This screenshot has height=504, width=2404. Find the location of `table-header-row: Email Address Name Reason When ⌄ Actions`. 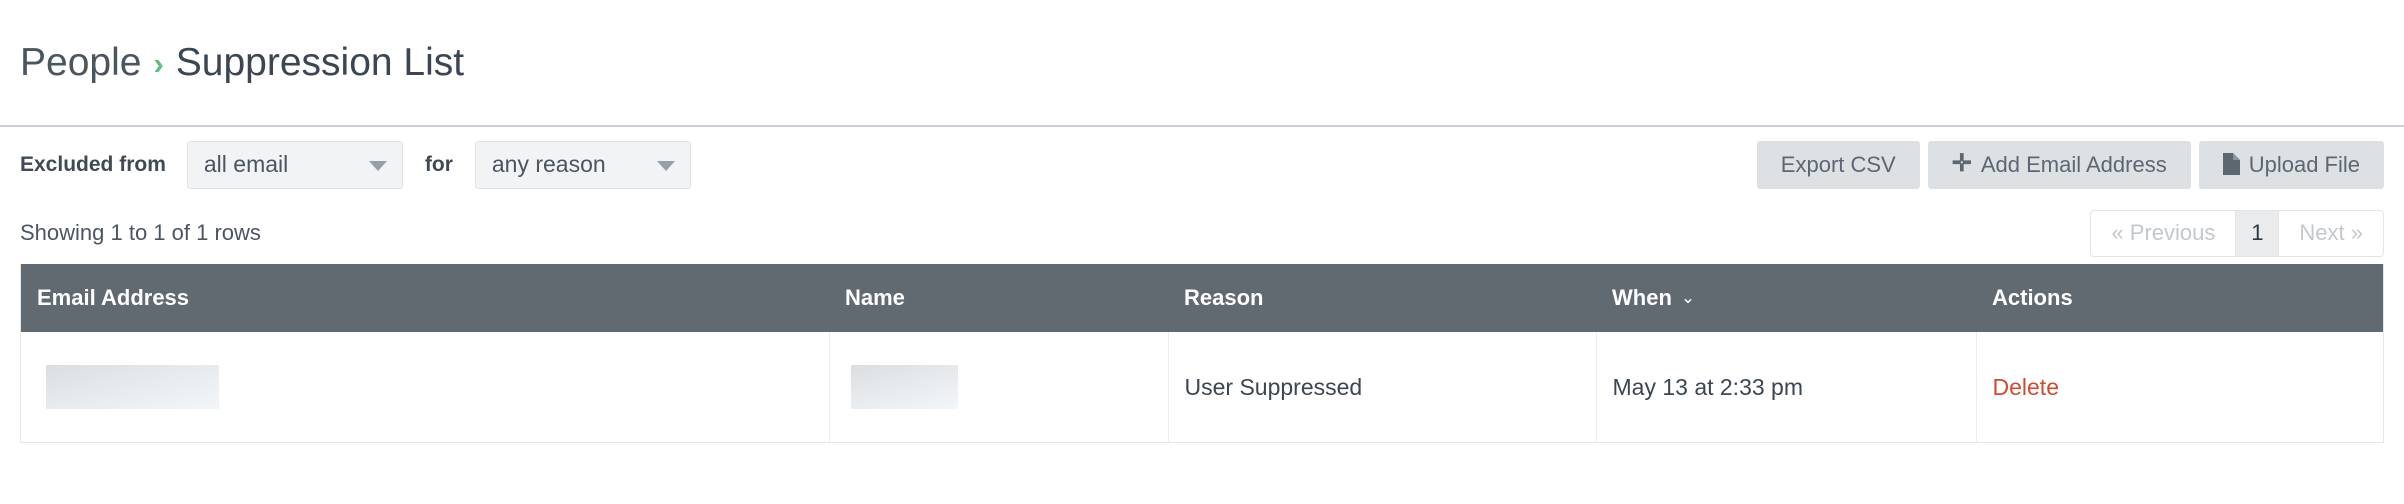

table-header-row: Email Address Name Reason When ⌄ Actions is located at coordinates (1202, 298).